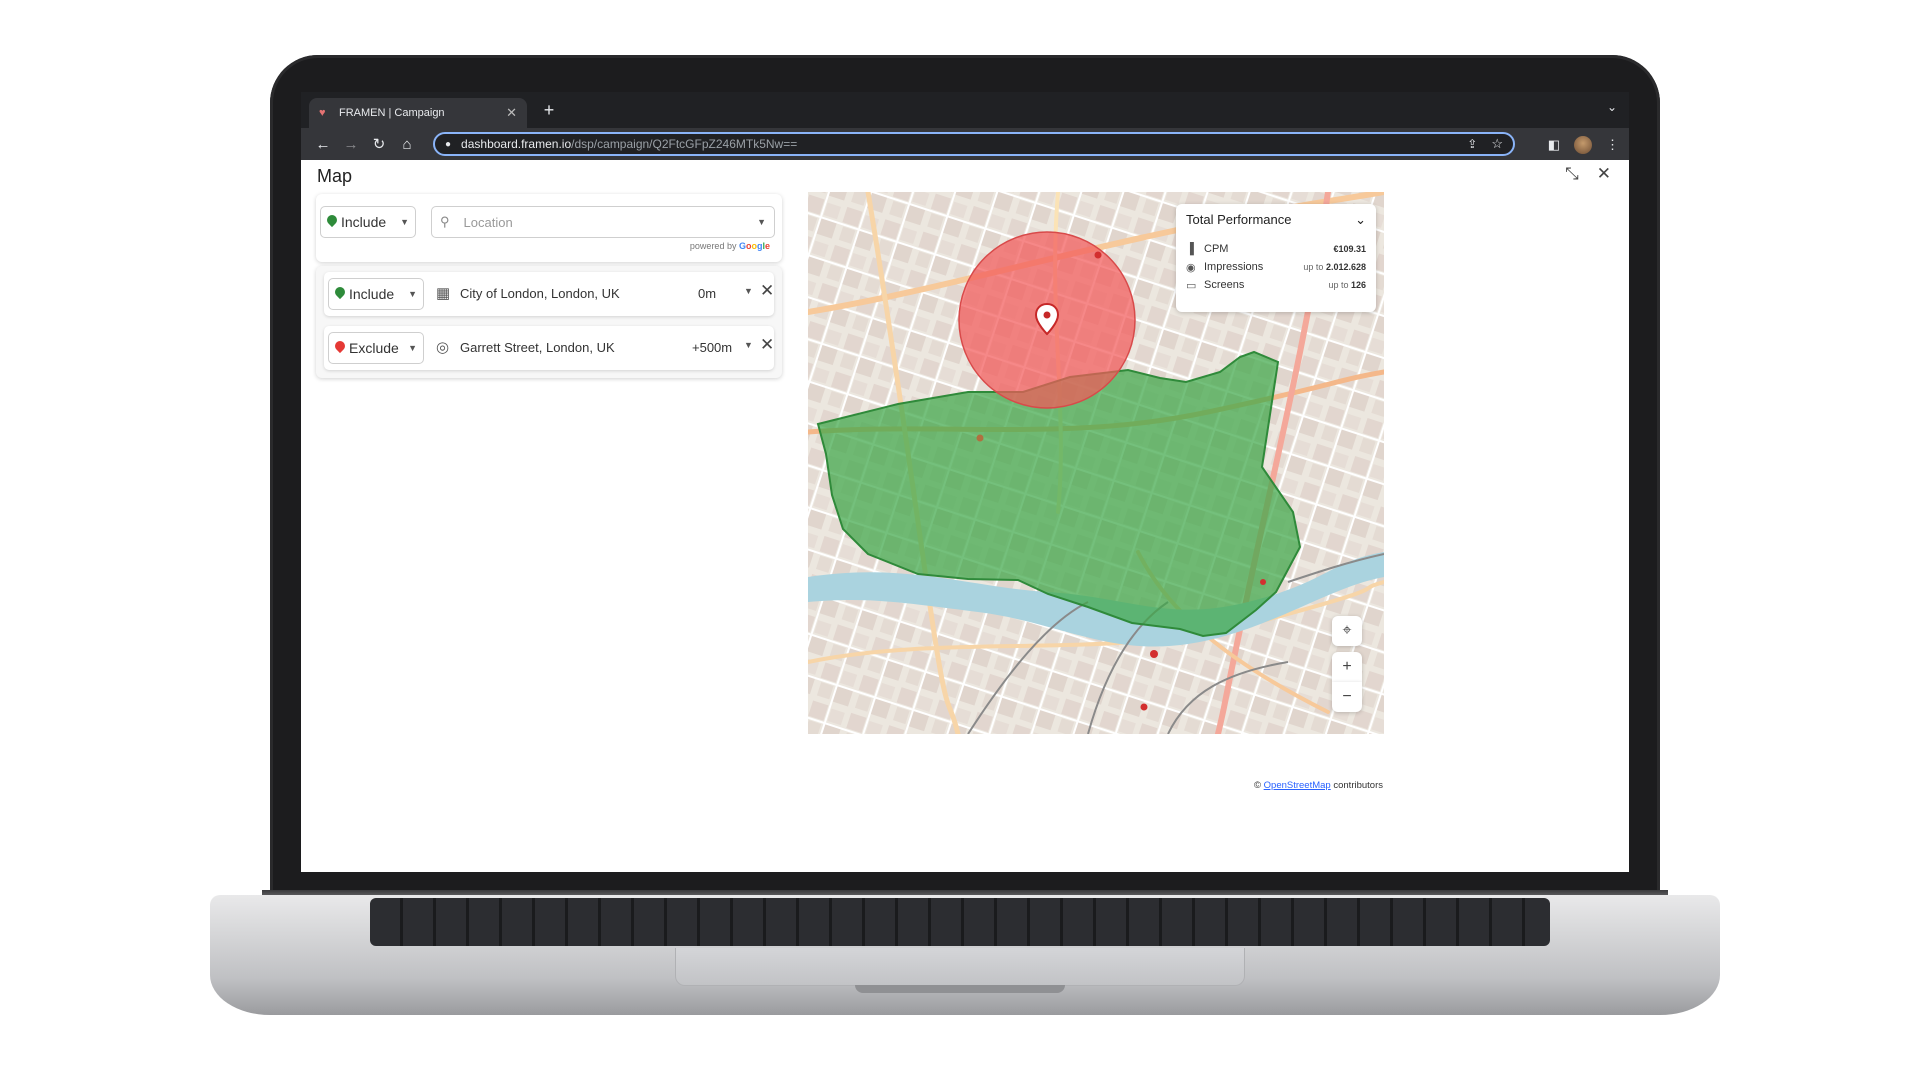 This screenshot has height=1068, width=1920. What do you see at coordinates (540, 293) in the screenshot?
I see `rule-place: City of London, London, UK` at bounding box center [540, 293].